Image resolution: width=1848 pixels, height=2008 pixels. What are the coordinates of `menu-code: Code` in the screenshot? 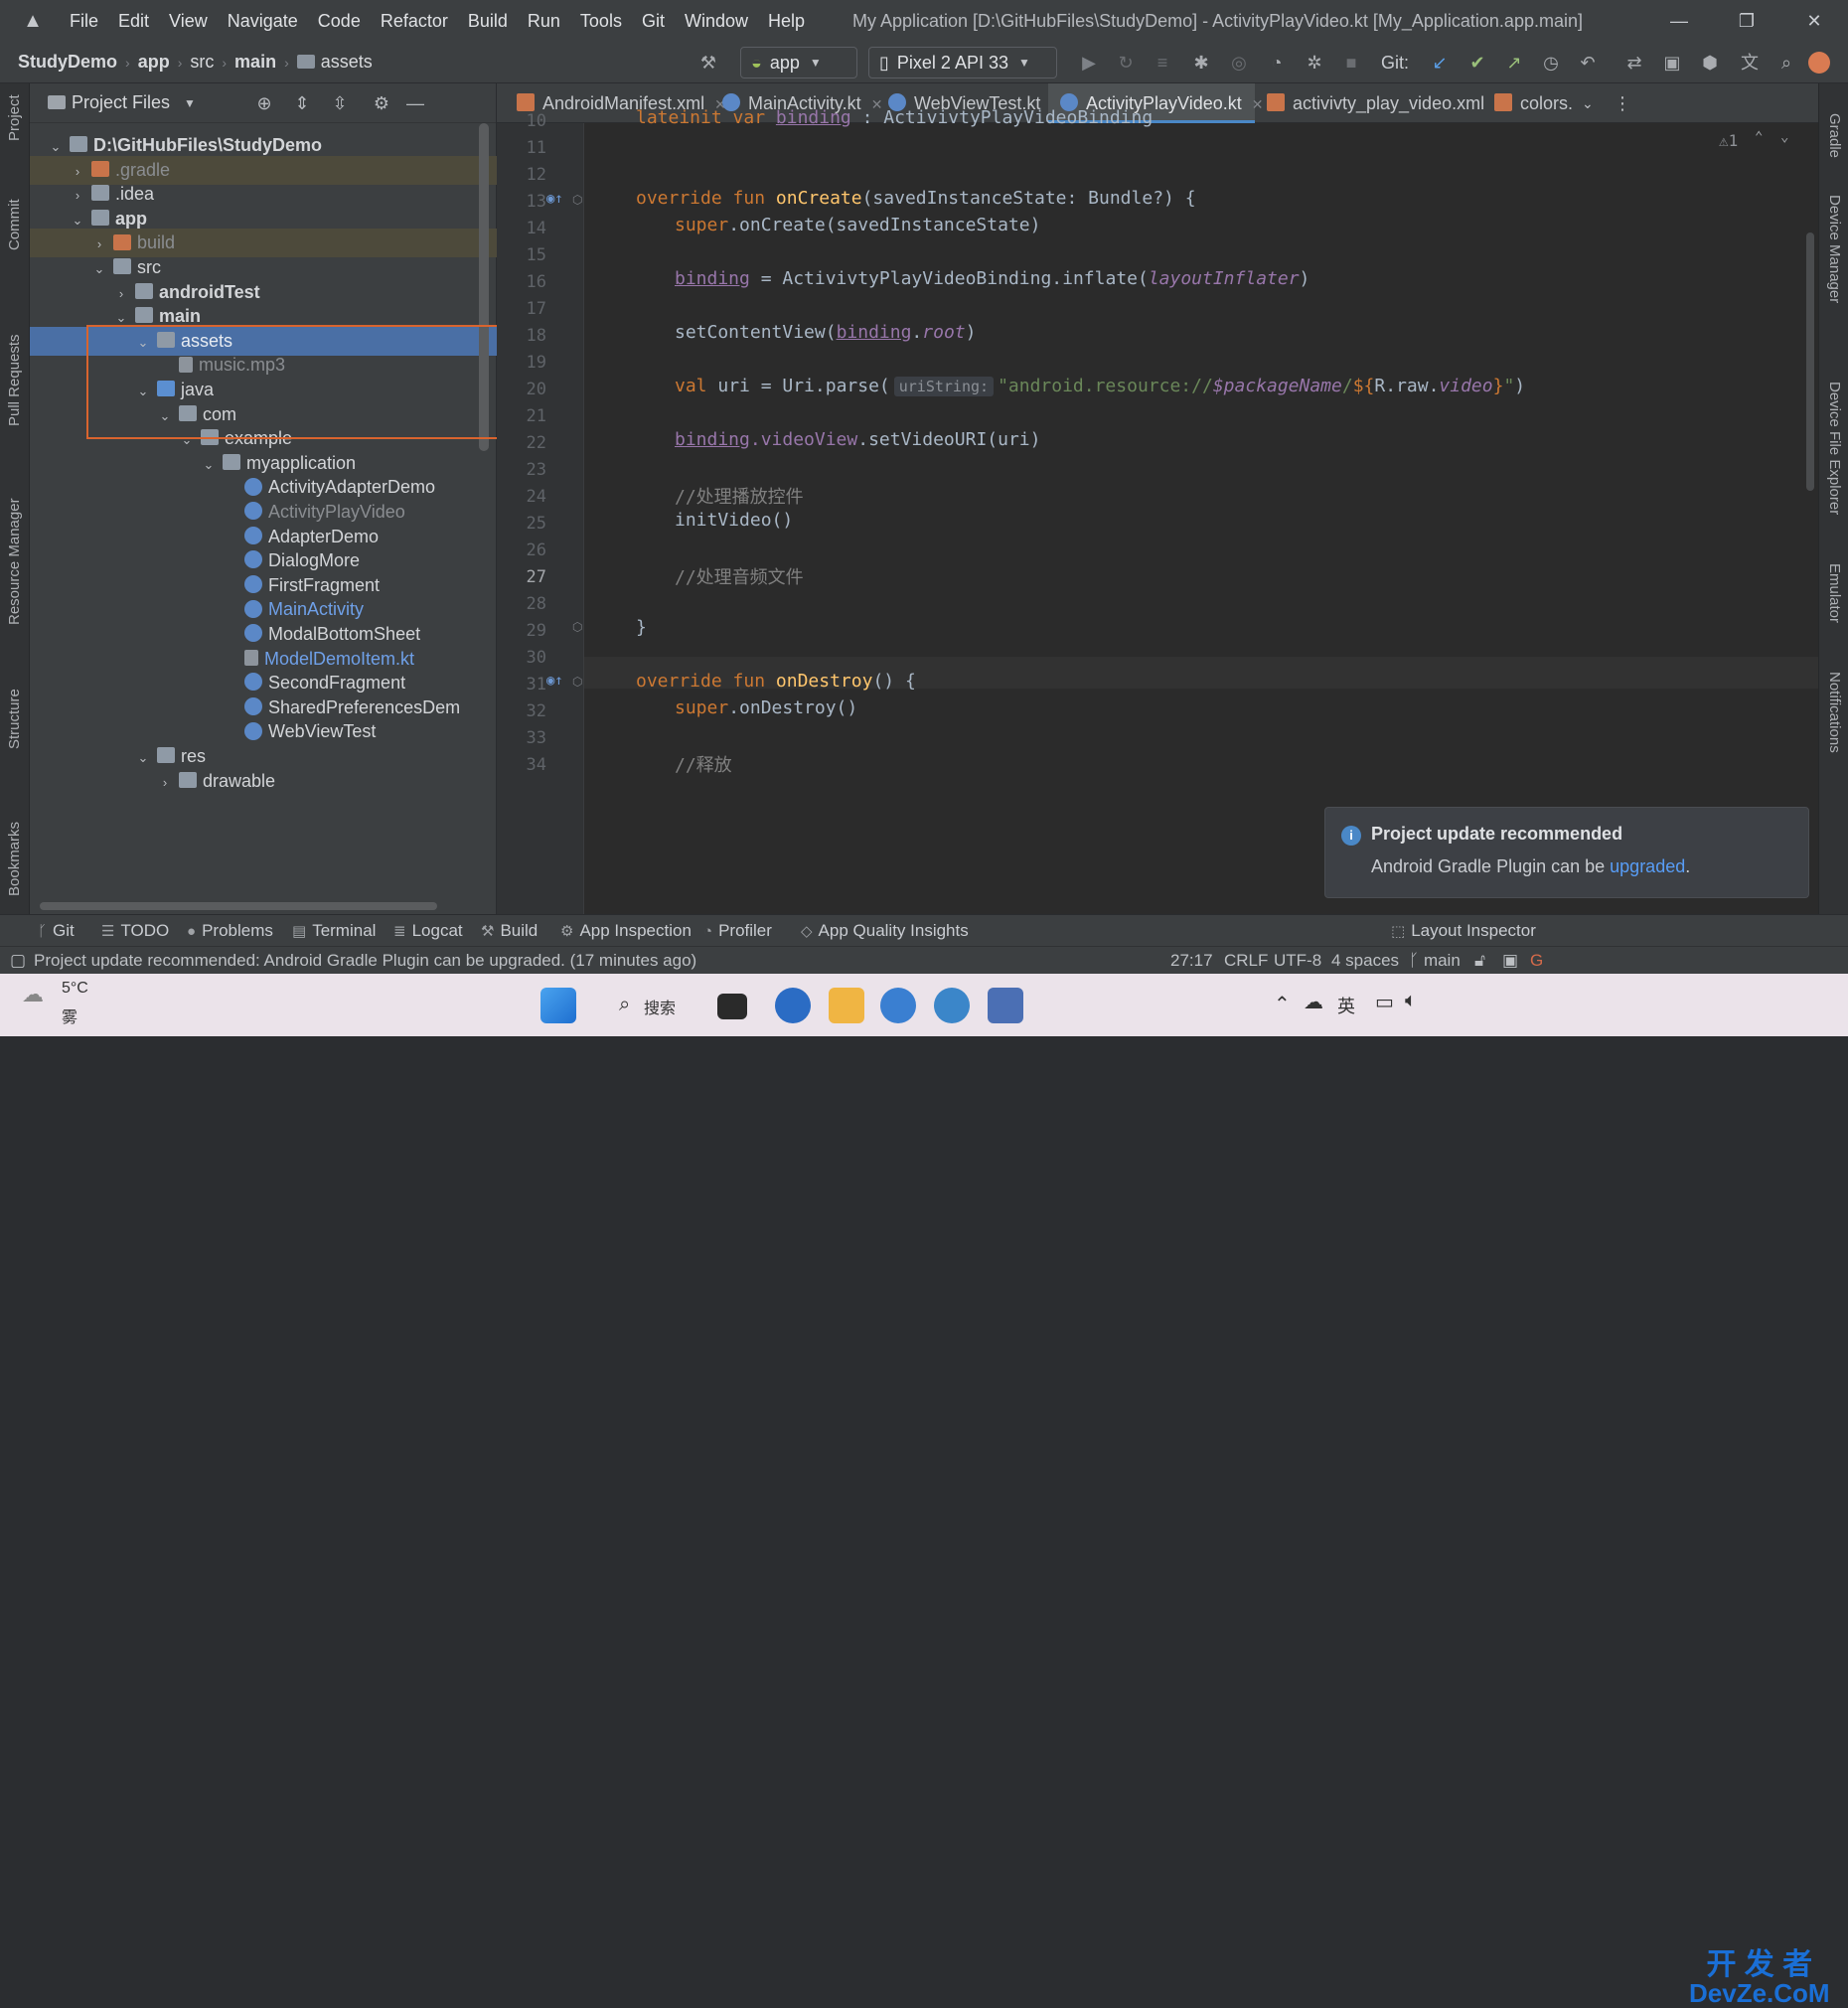 It's located at (340, 21).